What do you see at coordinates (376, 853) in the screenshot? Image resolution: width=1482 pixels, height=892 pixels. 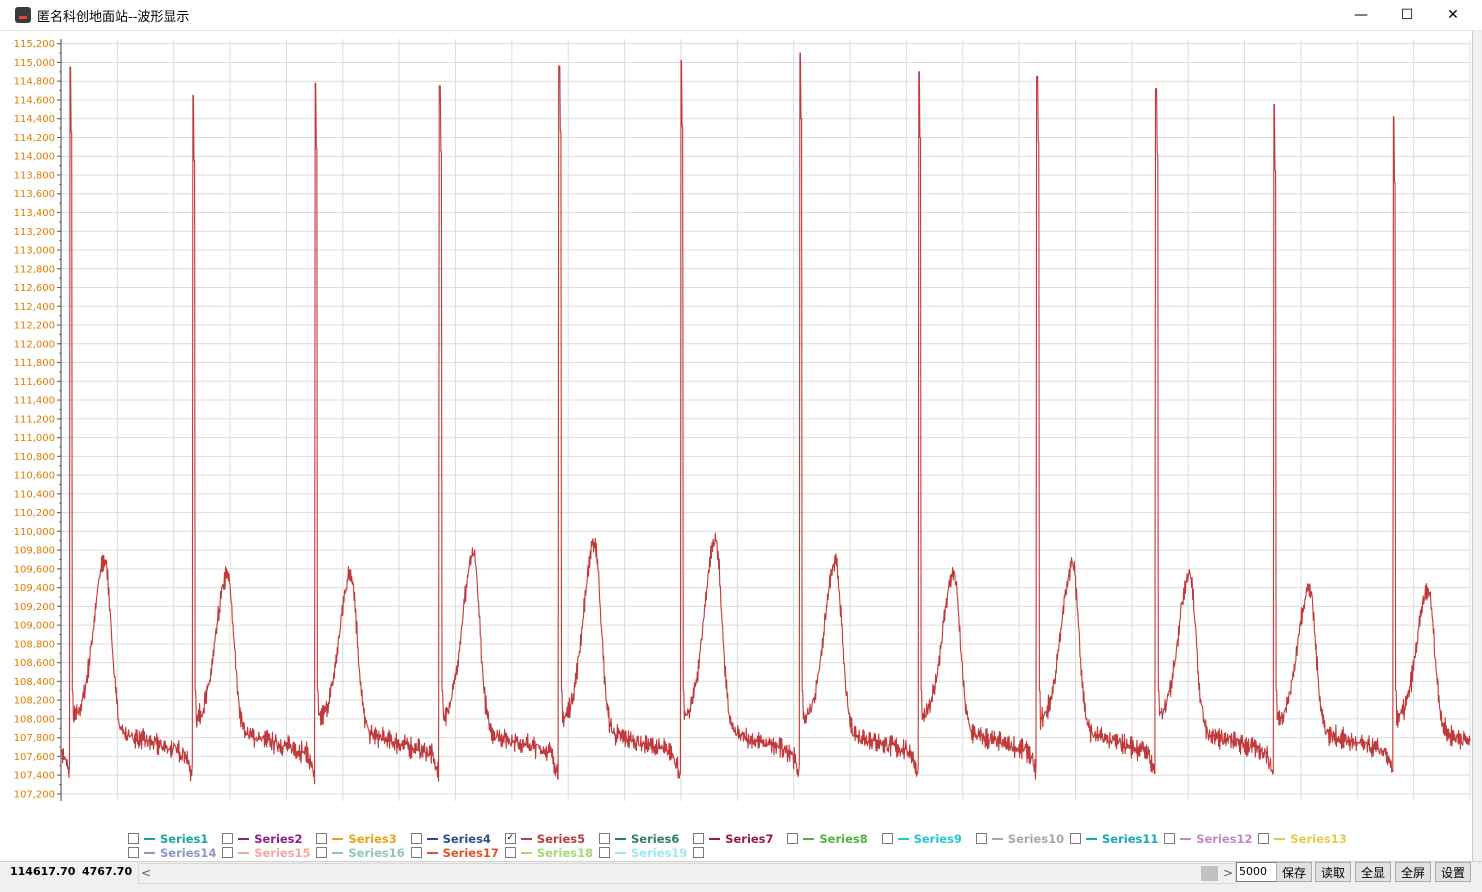 I see `legend-label: Series16` at bounding box center [376, 853].